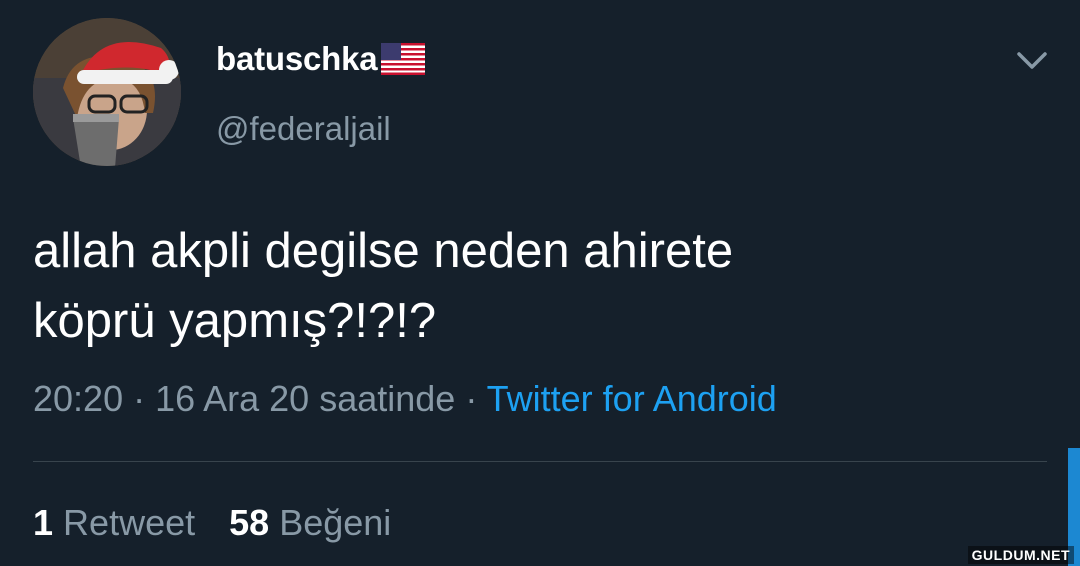 The width and height of the screenshot is (1080, 566). I want to click on like-stat: 58 Beğeni, so click(310, 522).